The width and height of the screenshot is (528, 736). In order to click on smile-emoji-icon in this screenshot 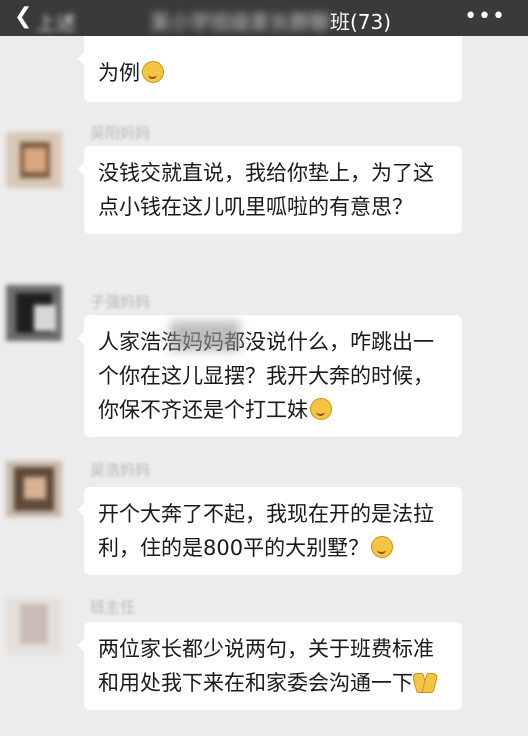, I will do `click(153, 72)`.